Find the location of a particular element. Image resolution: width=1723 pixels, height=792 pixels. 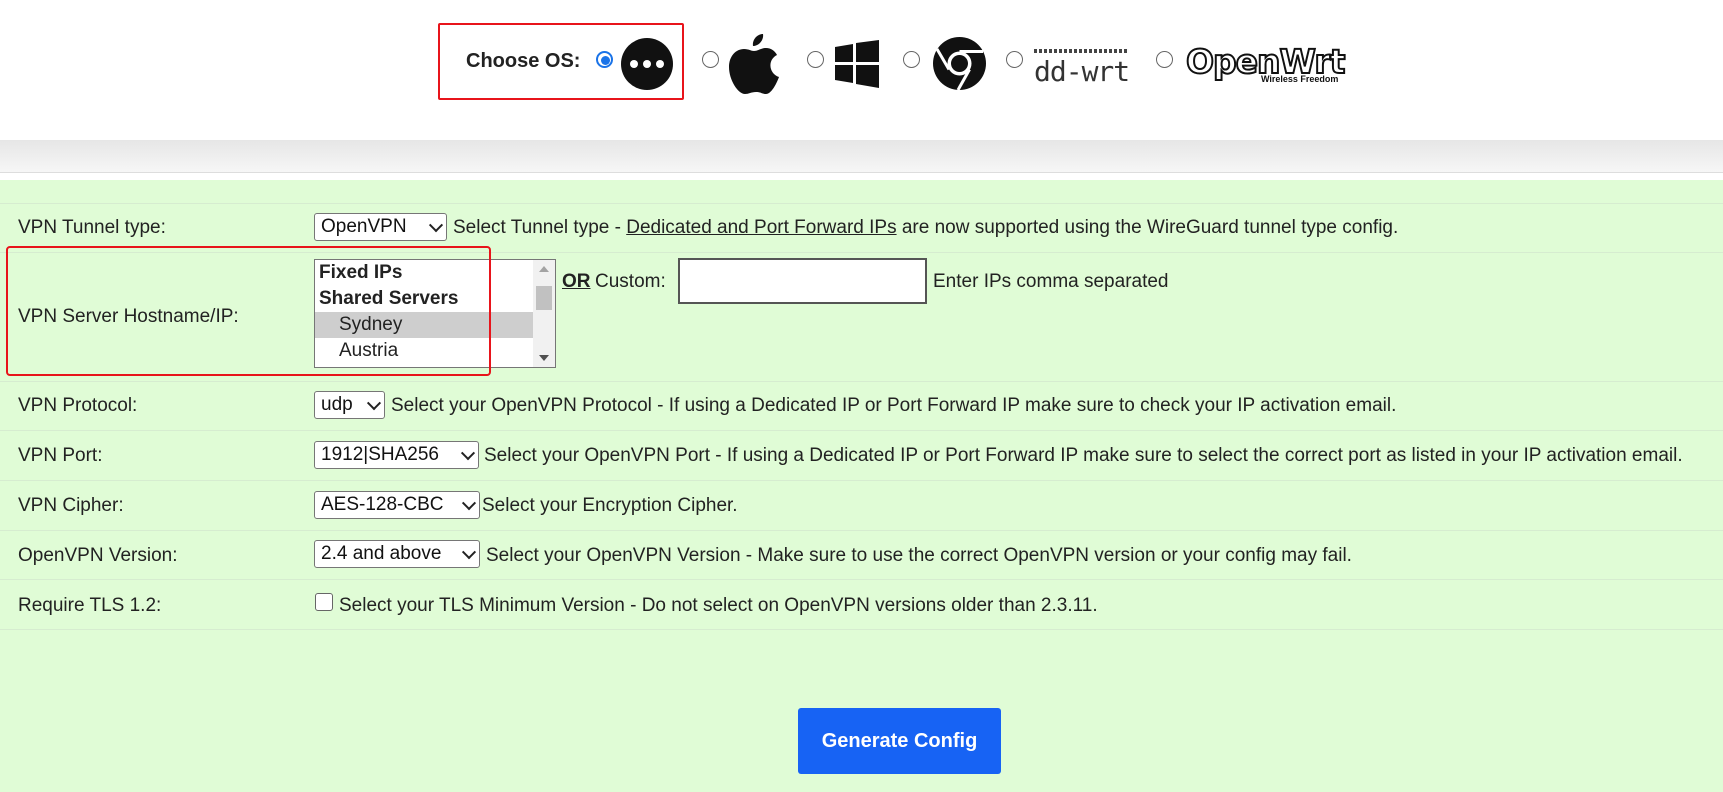

server-highlight-box is located at coordinates (248, 311).